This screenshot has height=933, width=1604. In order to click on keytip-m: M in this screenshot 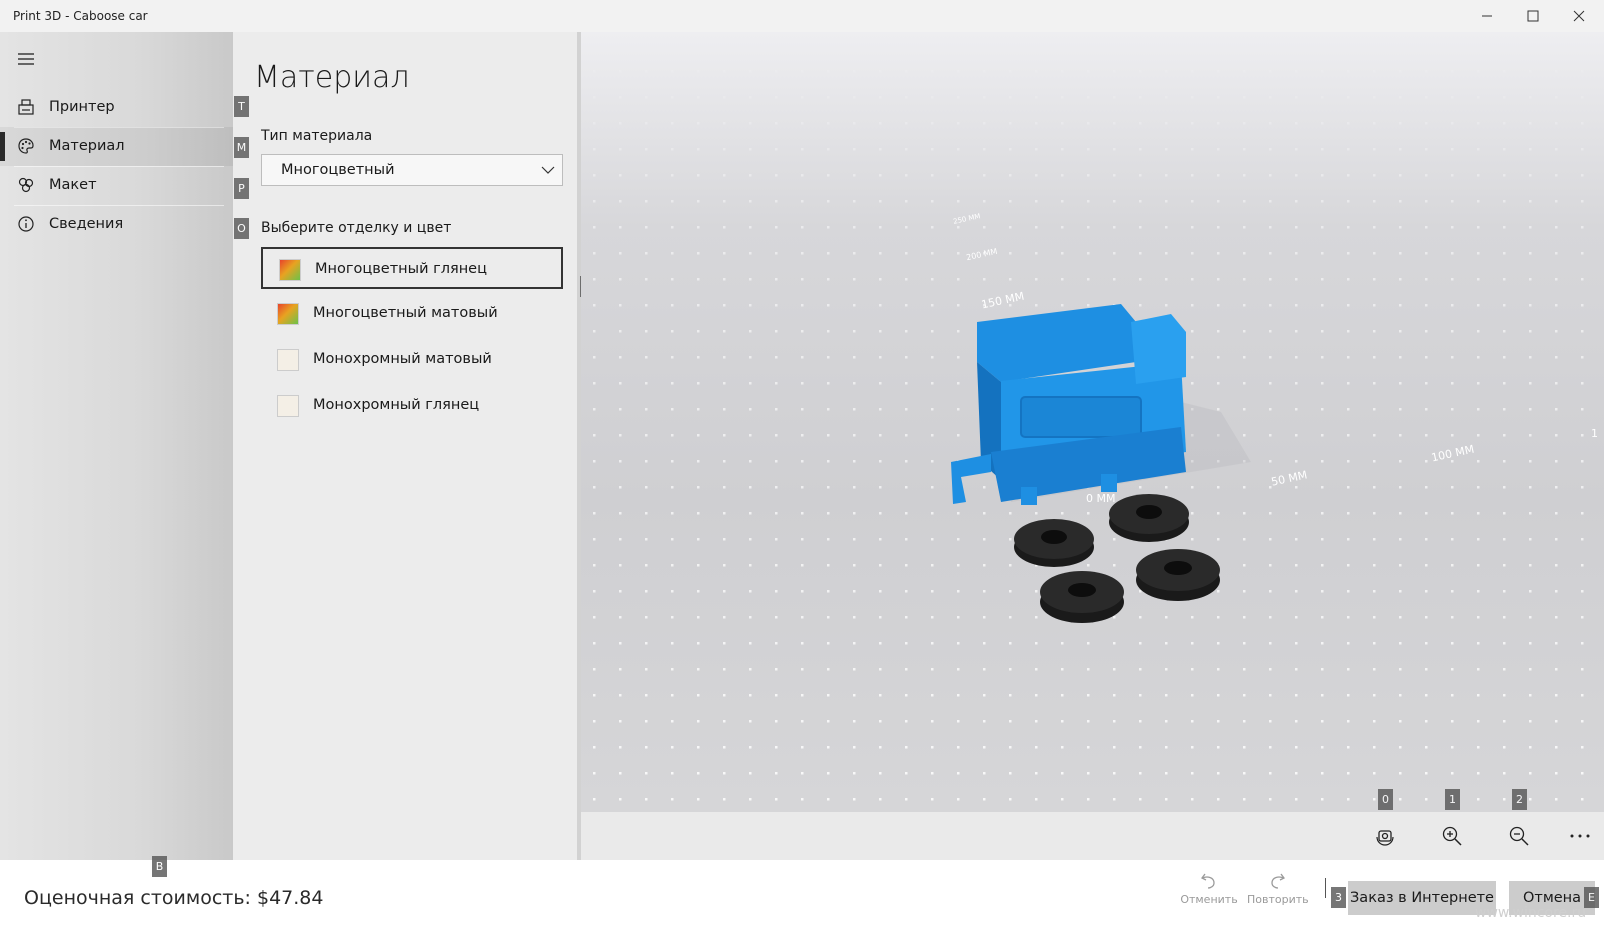, I will do `click(241, 147)`.